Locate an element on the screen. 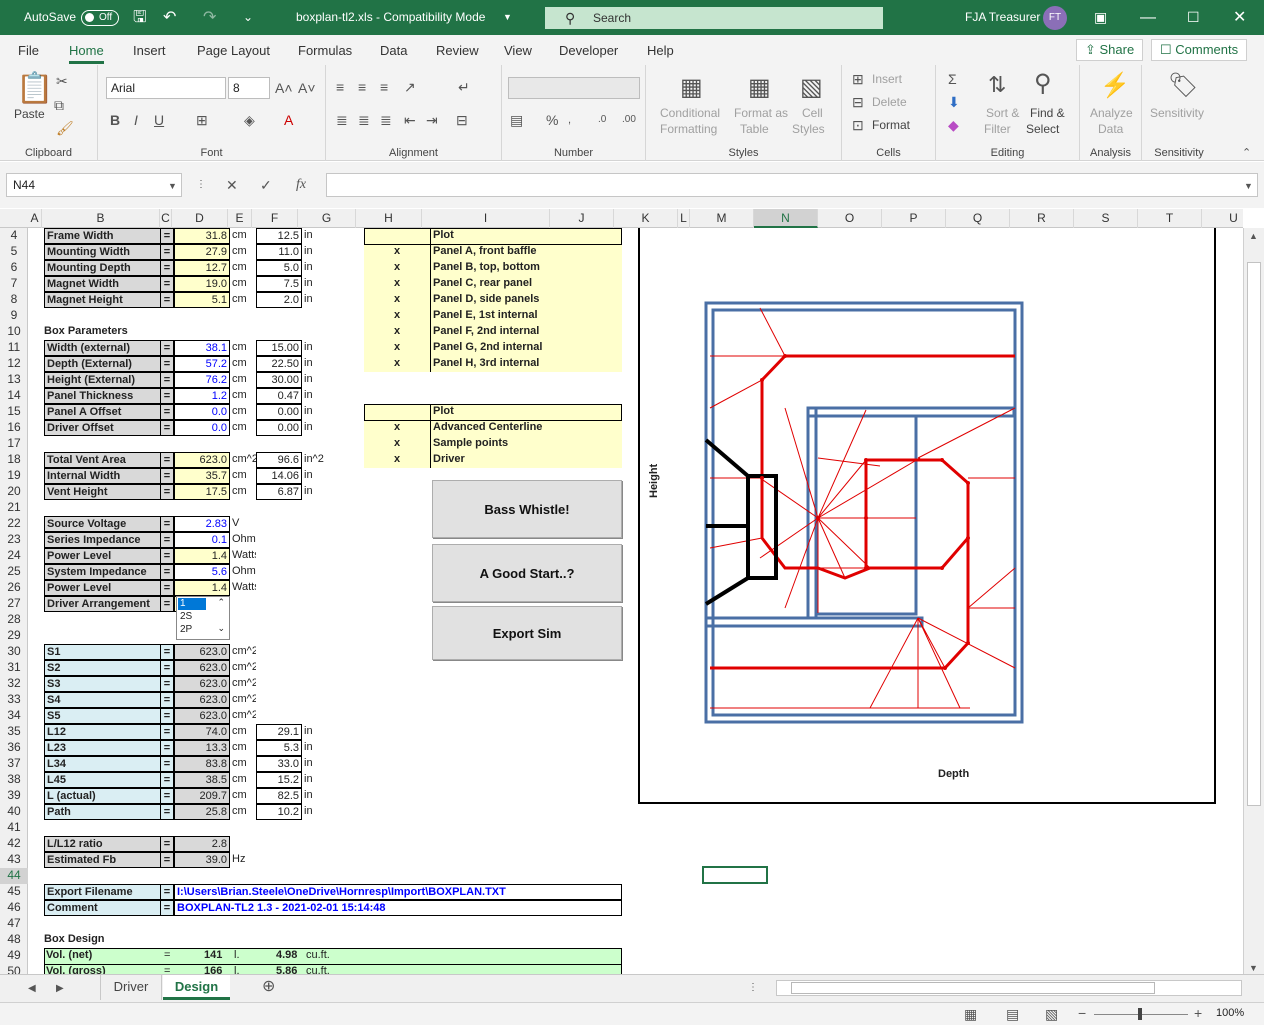  param-value-imperial: 22.50 is located at coordinates (279, 364).